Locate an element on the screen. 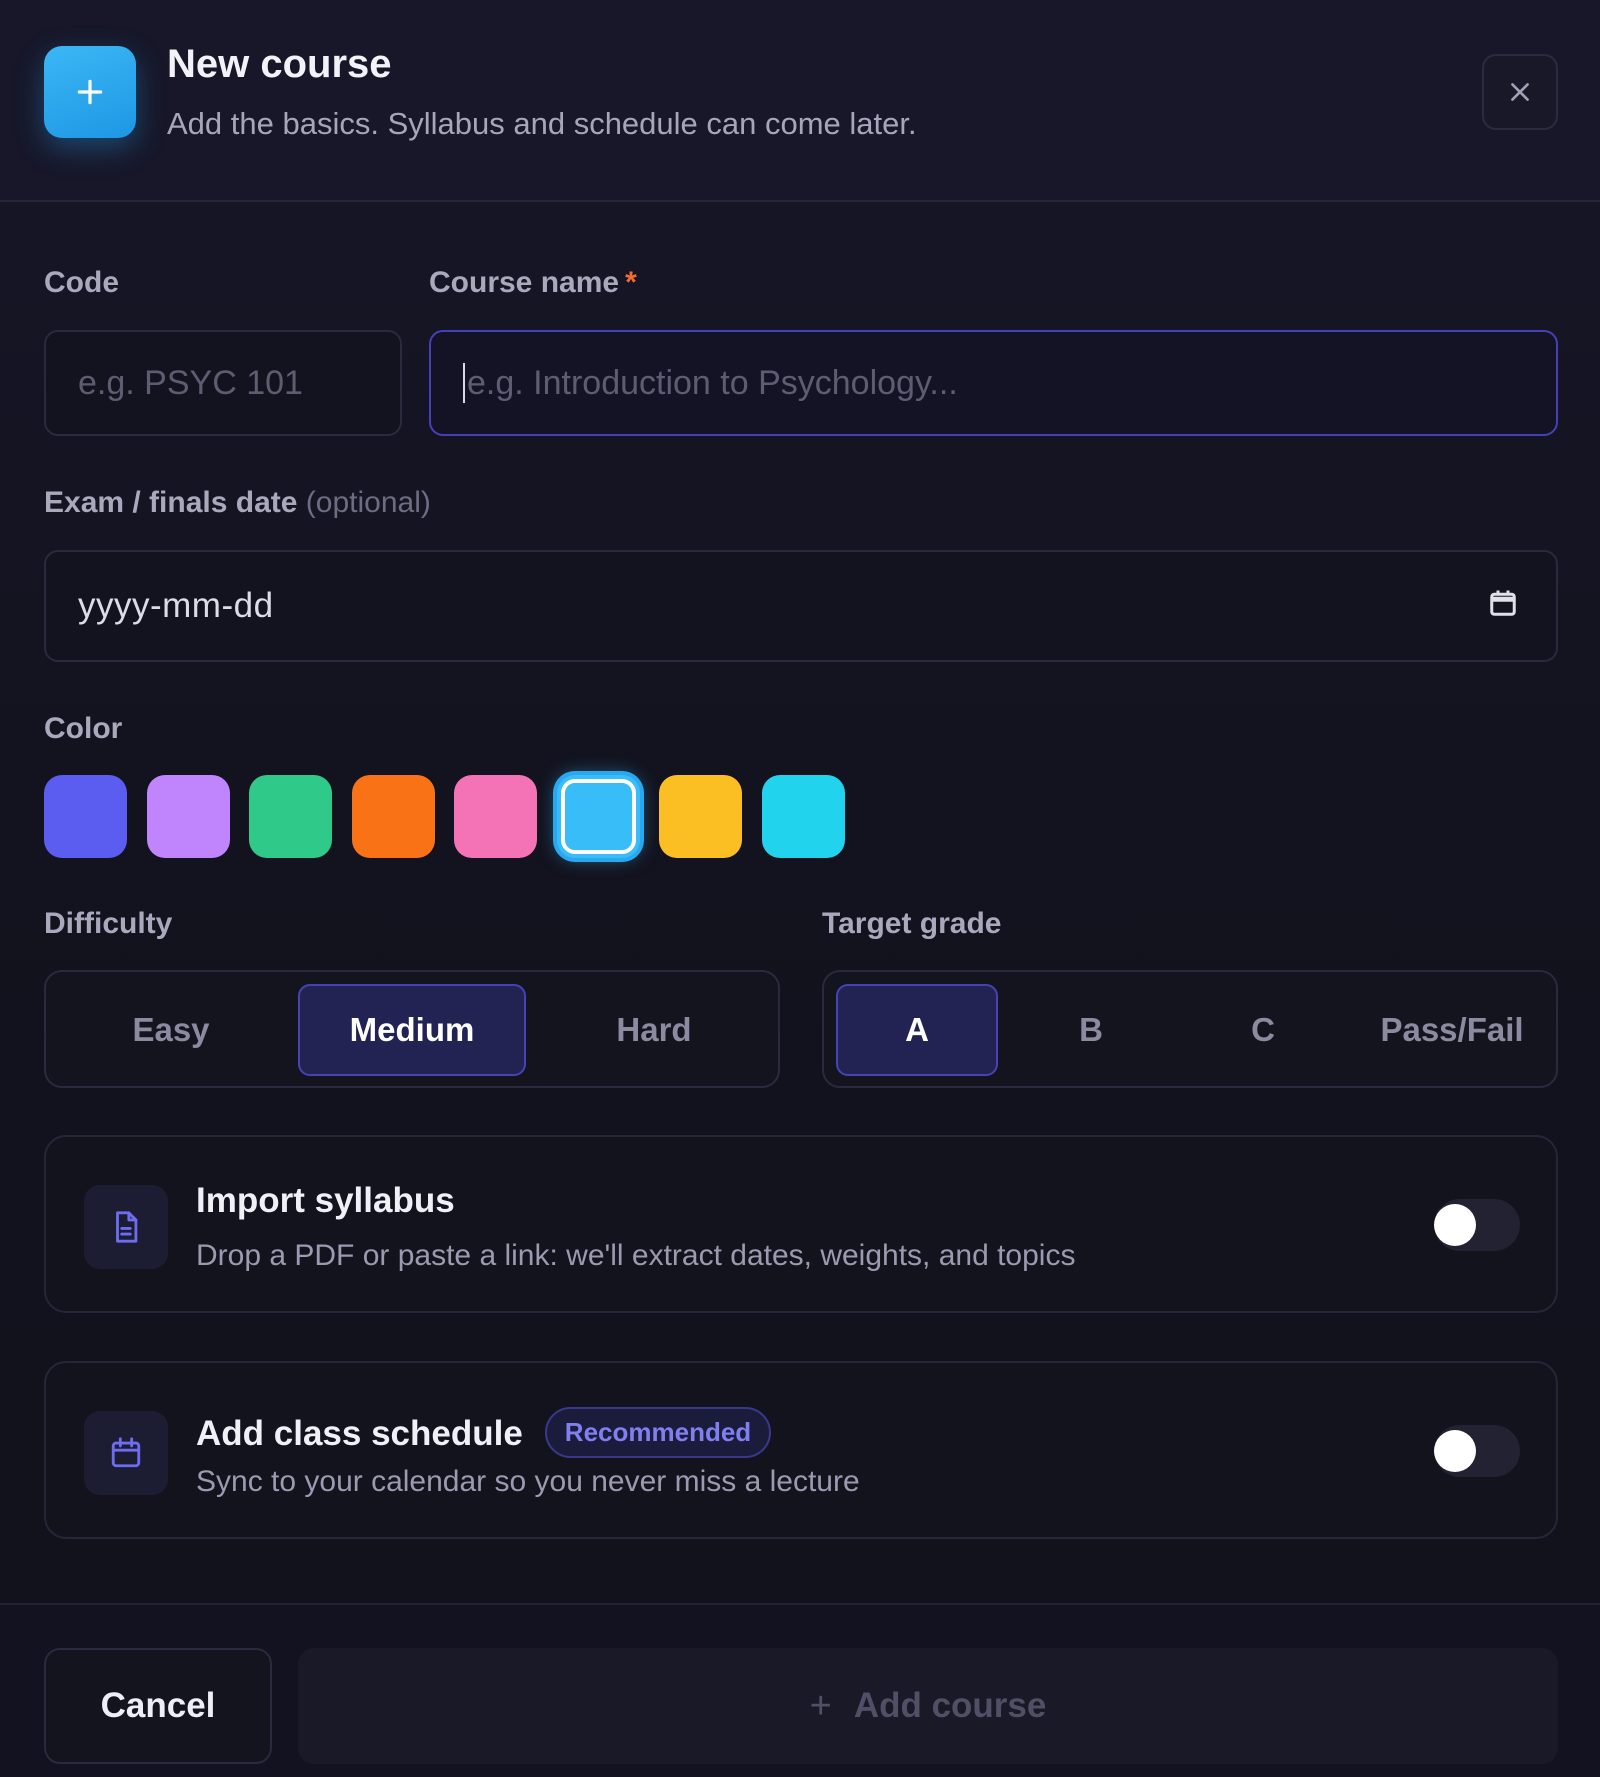  add-course-button: + Add course is located at coordinates (928, 1706).